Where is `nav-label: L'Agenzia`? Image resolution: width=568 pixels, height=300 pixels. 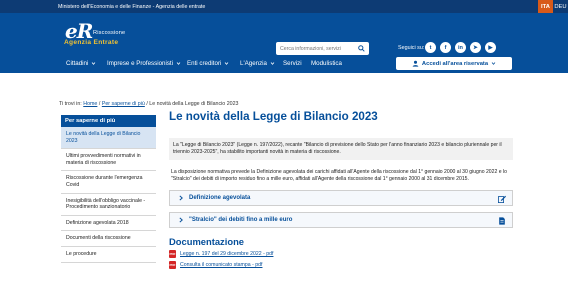 nav-label: L'Agenzia is located at coordinates (253, 63).